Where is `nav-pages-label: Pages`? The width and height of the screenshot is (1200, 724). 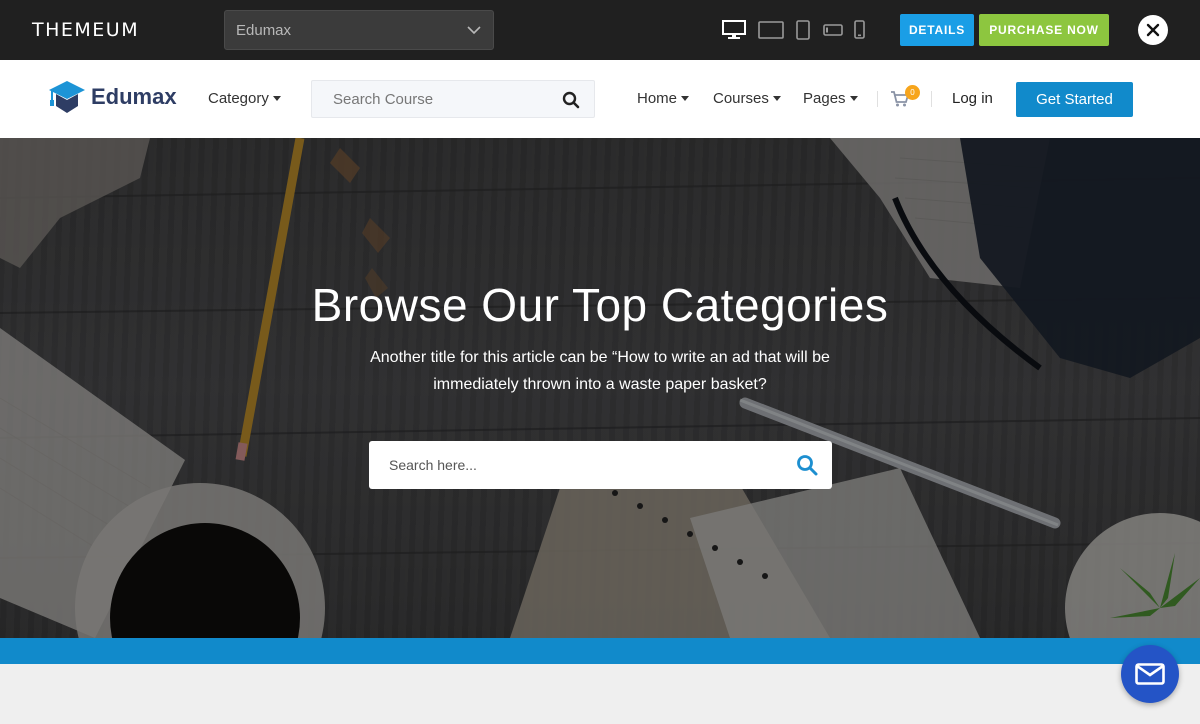
nav-pages-label: Pages is located at coordinates (824, 98).